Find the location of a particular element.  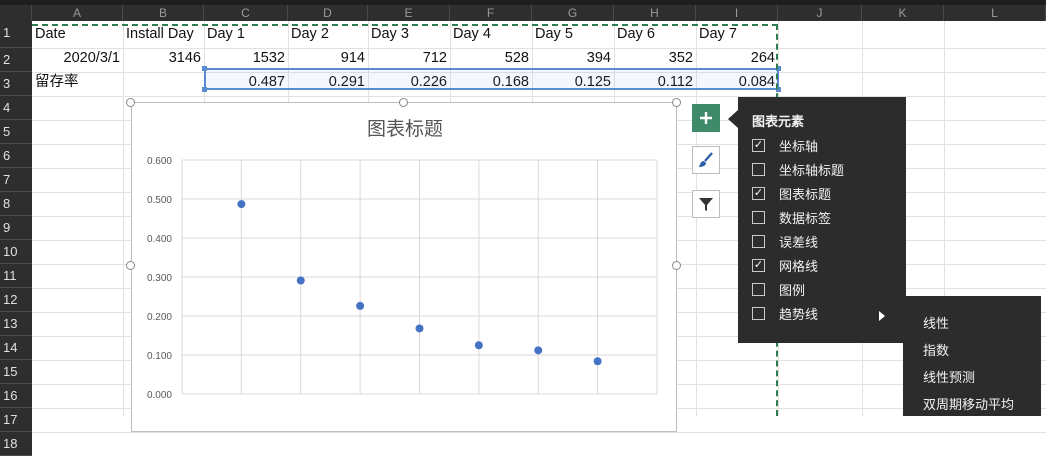

chart-styles-button is located at coordinates (706, 160).